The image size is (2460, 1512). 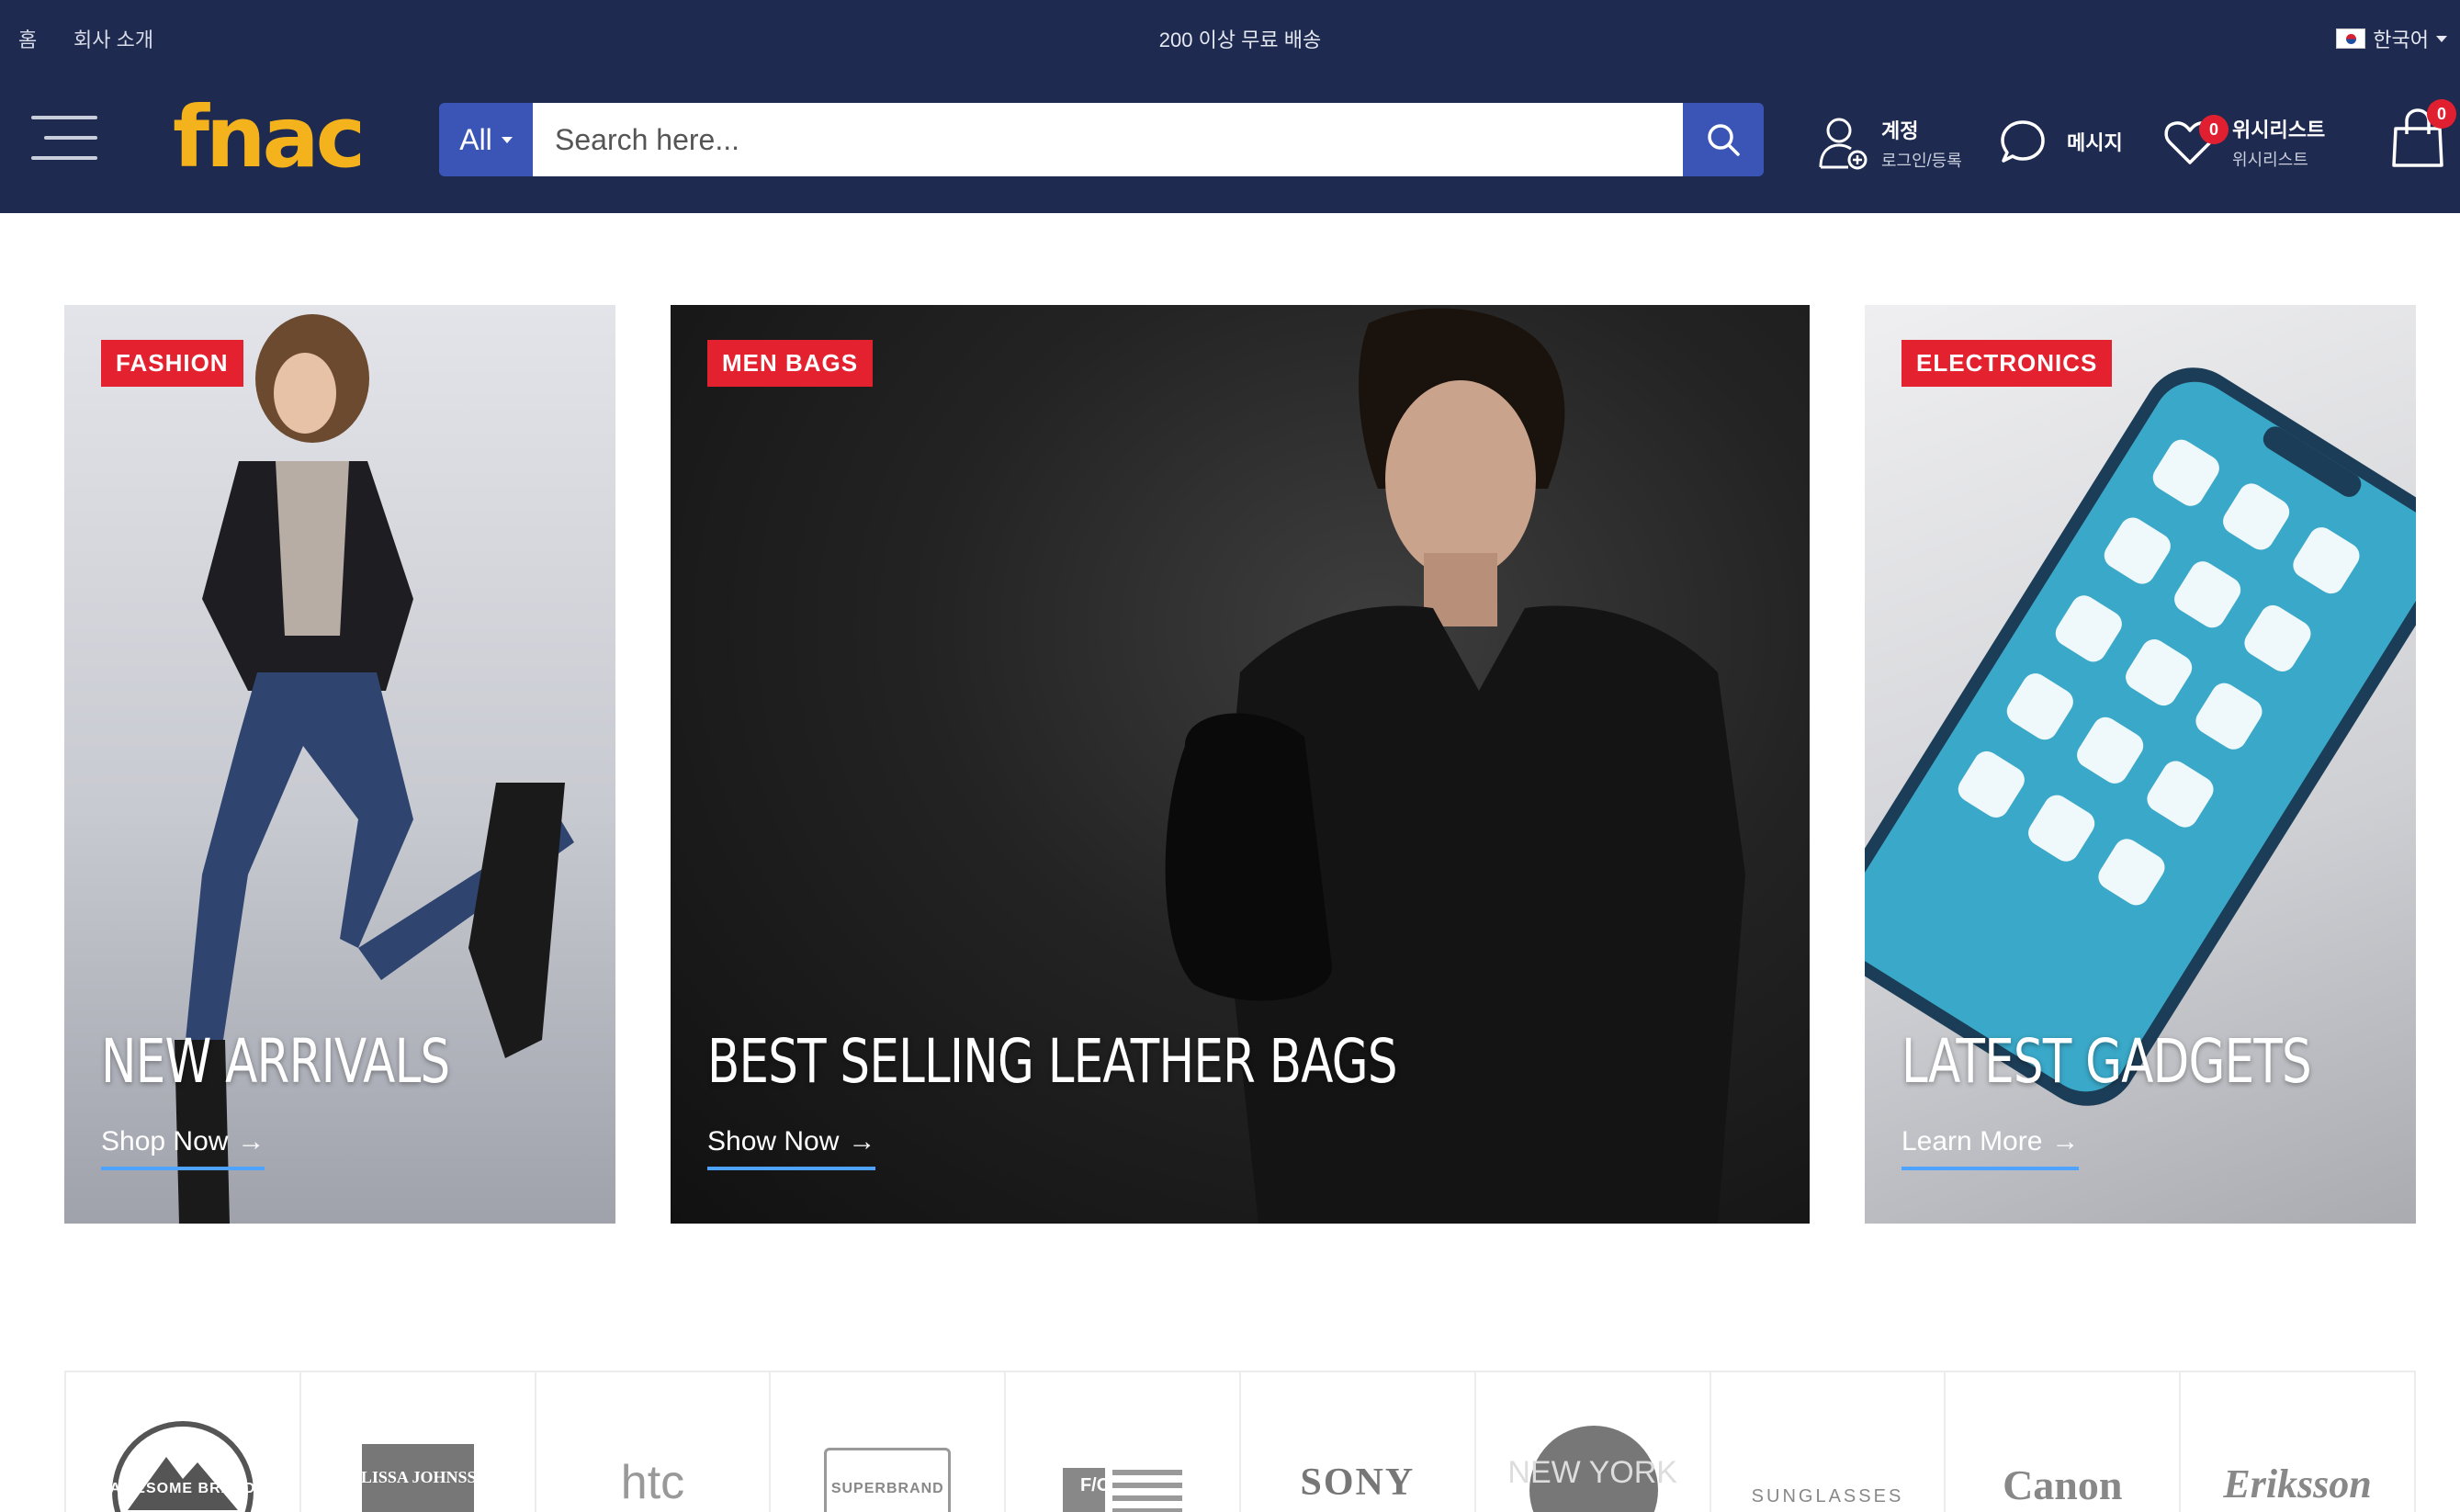 I want to click on search-category-dropdown: All, so click(x=486, y=139).